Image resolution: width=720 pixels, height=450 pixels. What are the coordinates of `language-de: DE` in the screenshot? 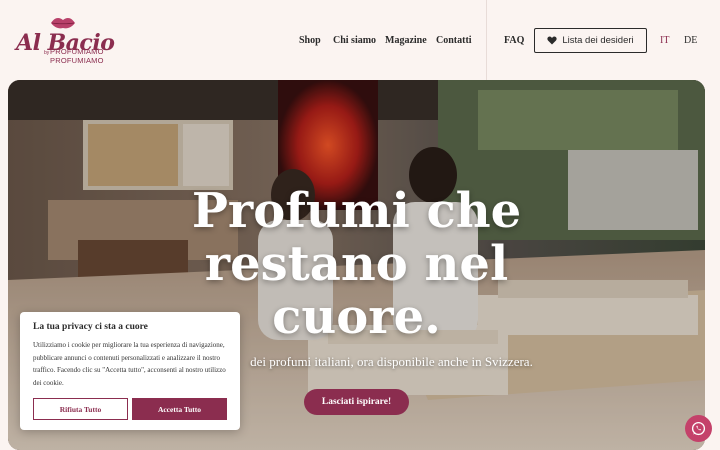 It's located at (690, 40).